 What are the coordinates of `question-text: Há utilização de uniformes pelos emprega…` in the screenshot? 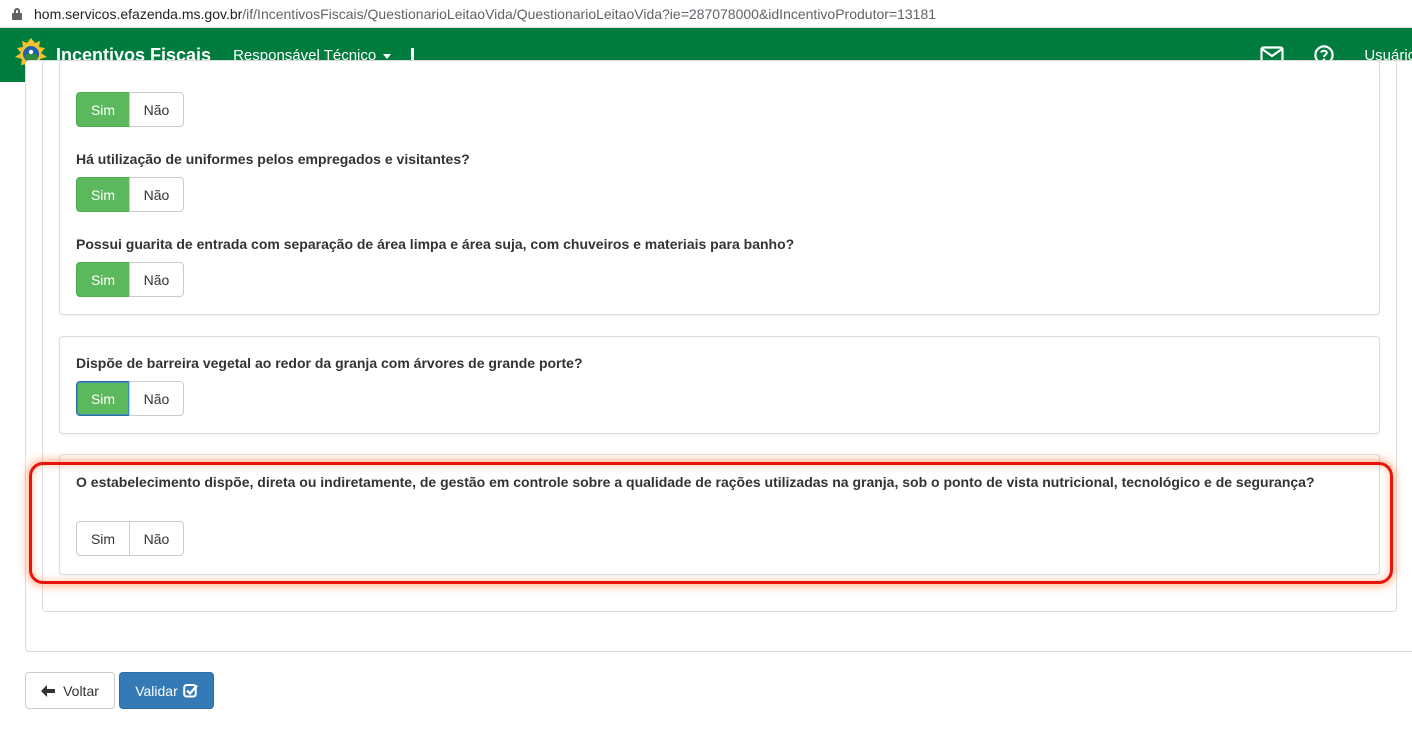 It's located at (273, 159).